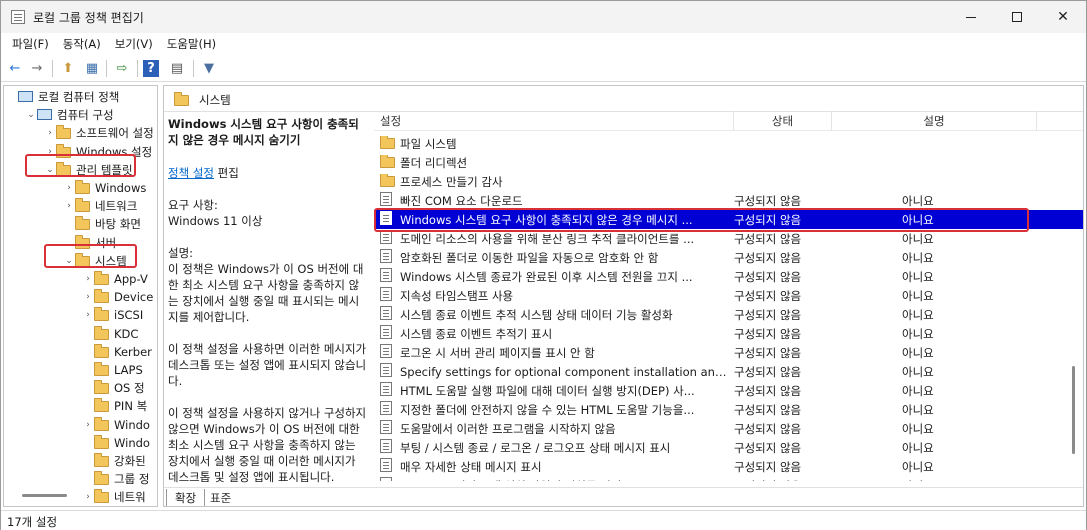 Image resolution: width=1087 pixels, height=530 pixels. I want to click on show-hide-tree-button: ▦, so click(92, 68).